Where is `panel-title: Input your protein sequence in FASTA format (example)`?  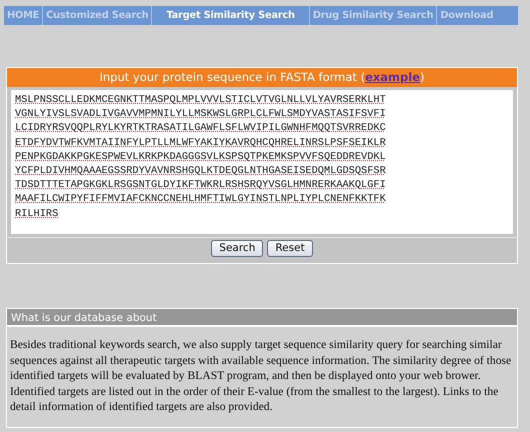 panel-title: Input your protein sequence in FASTA format (example) is located at coordinates (262, 77).